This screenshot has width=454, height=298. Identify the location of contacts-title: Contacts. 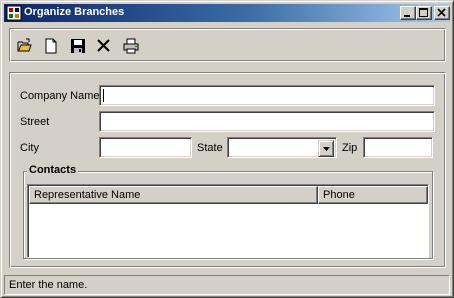
(53, 170).